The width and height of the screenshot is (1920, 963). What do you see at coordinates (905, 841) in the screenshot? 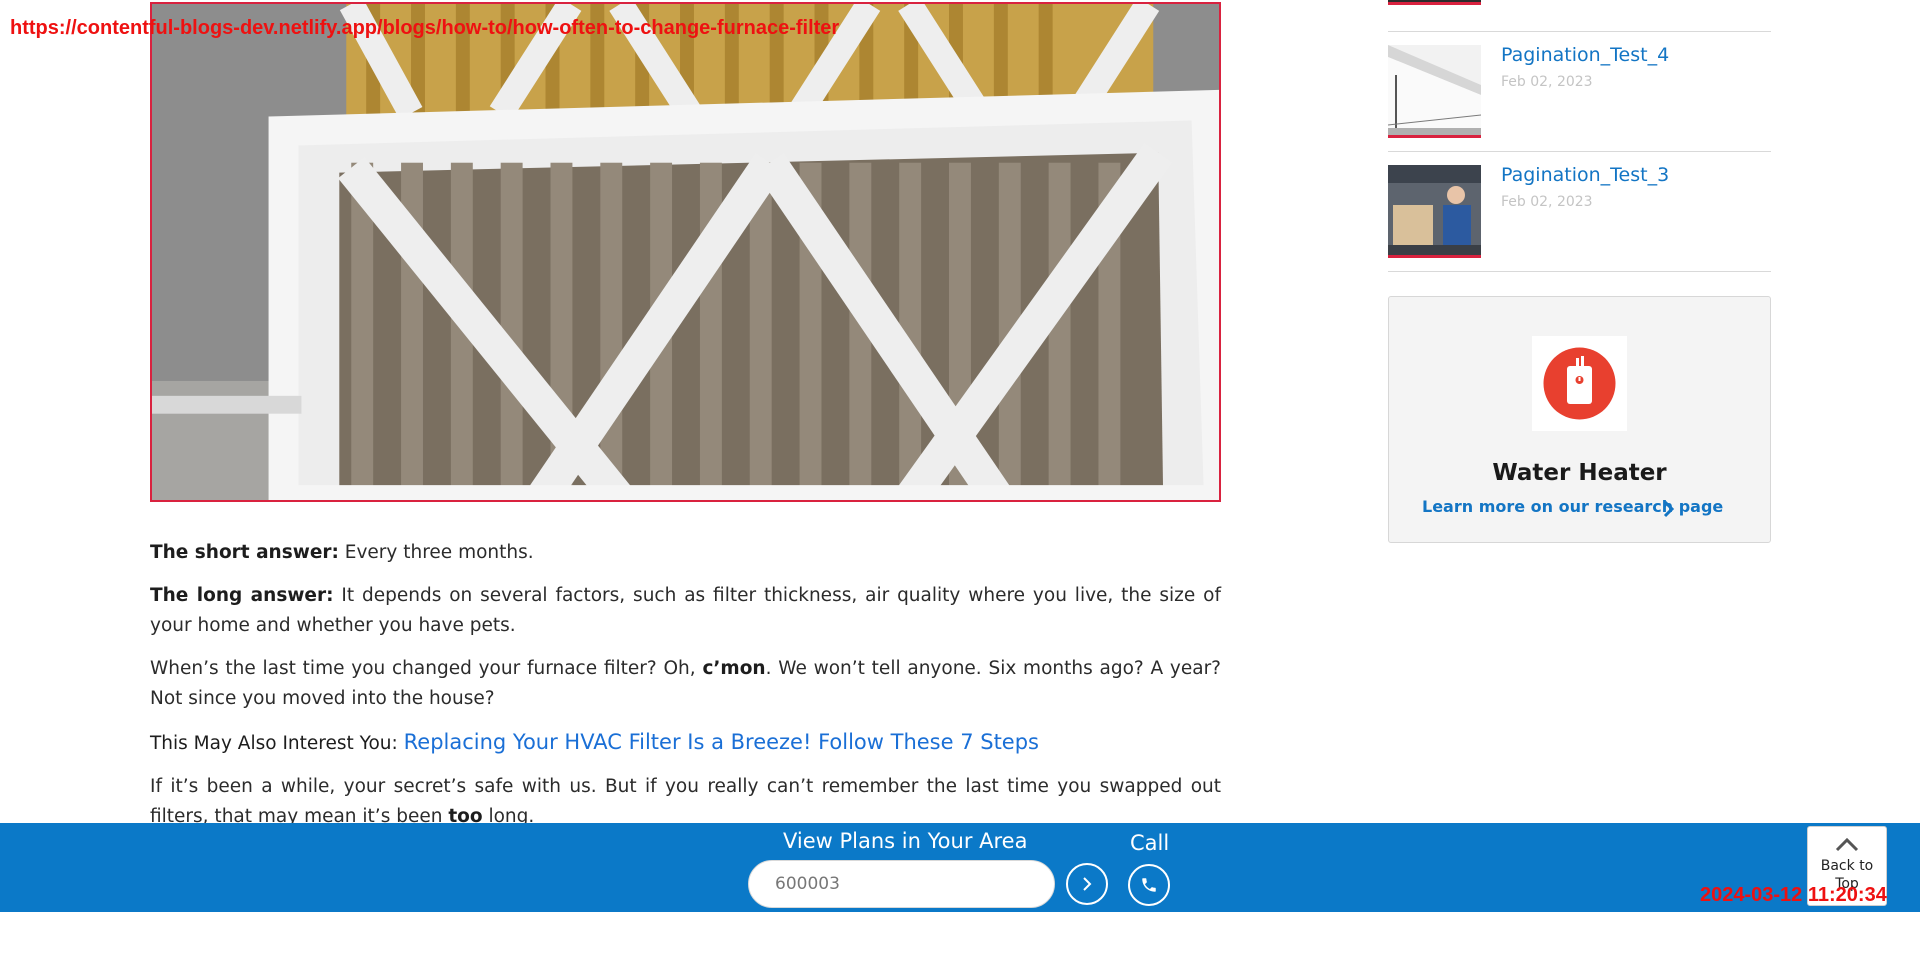
I see `view-plans-heading: View Plans in Your Area` at bounding box center [905, 841].